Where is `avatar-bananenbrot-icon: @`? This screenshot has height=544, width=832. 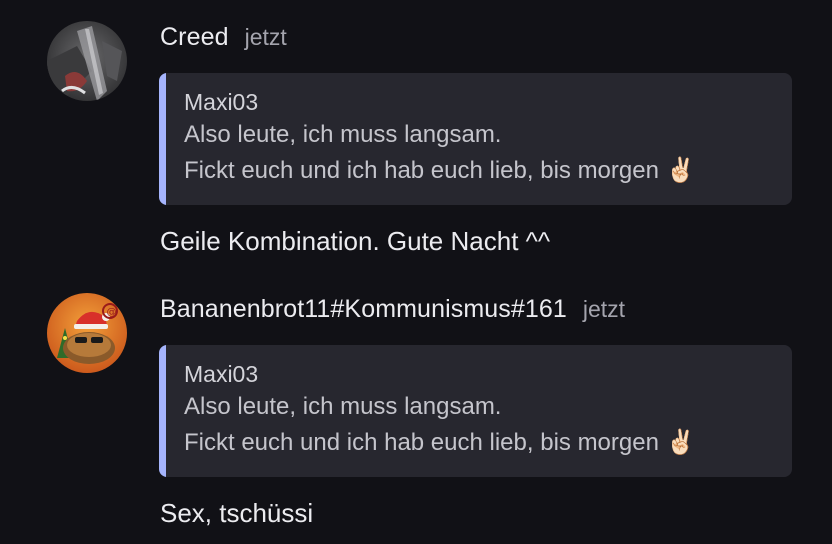 avatar-bananenbrot-icon: @ is located at coordinates (87, 333).